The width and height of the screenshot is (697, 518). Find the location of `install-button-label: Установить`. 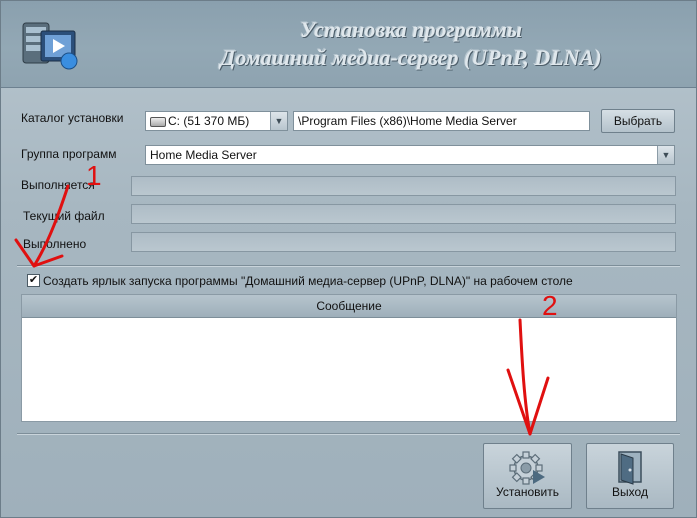

install-button-label: Установить is located at coordinates (527, 492).